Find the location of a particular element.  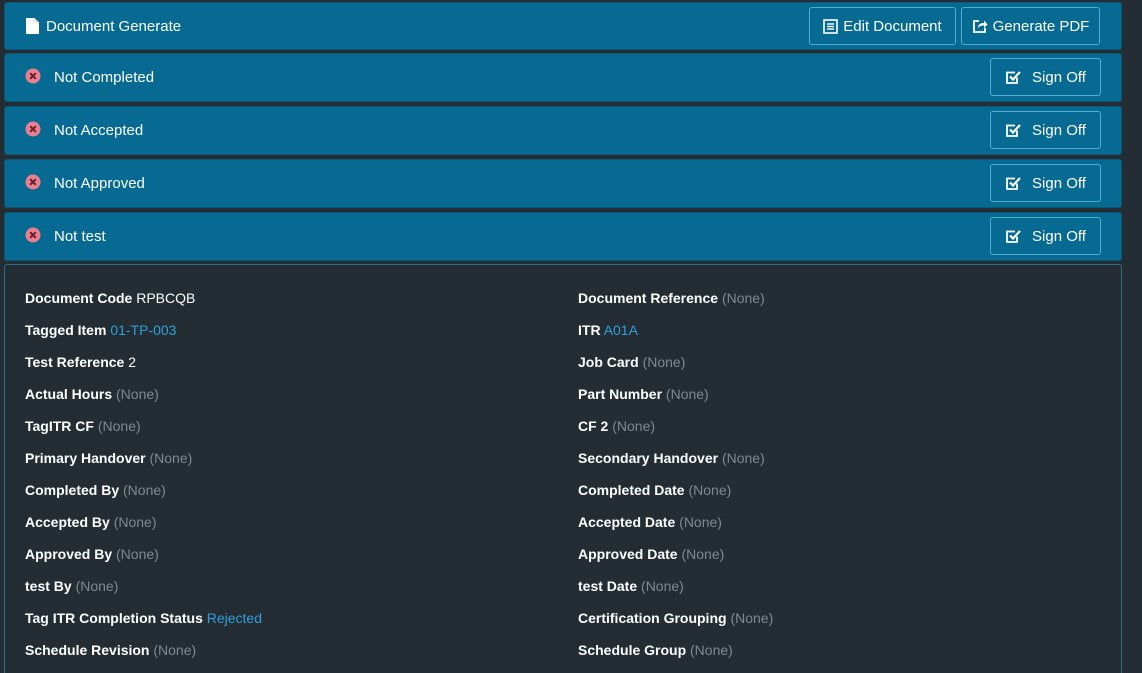

detail-itr: ITR A01A is located at coordinates (608, 330).